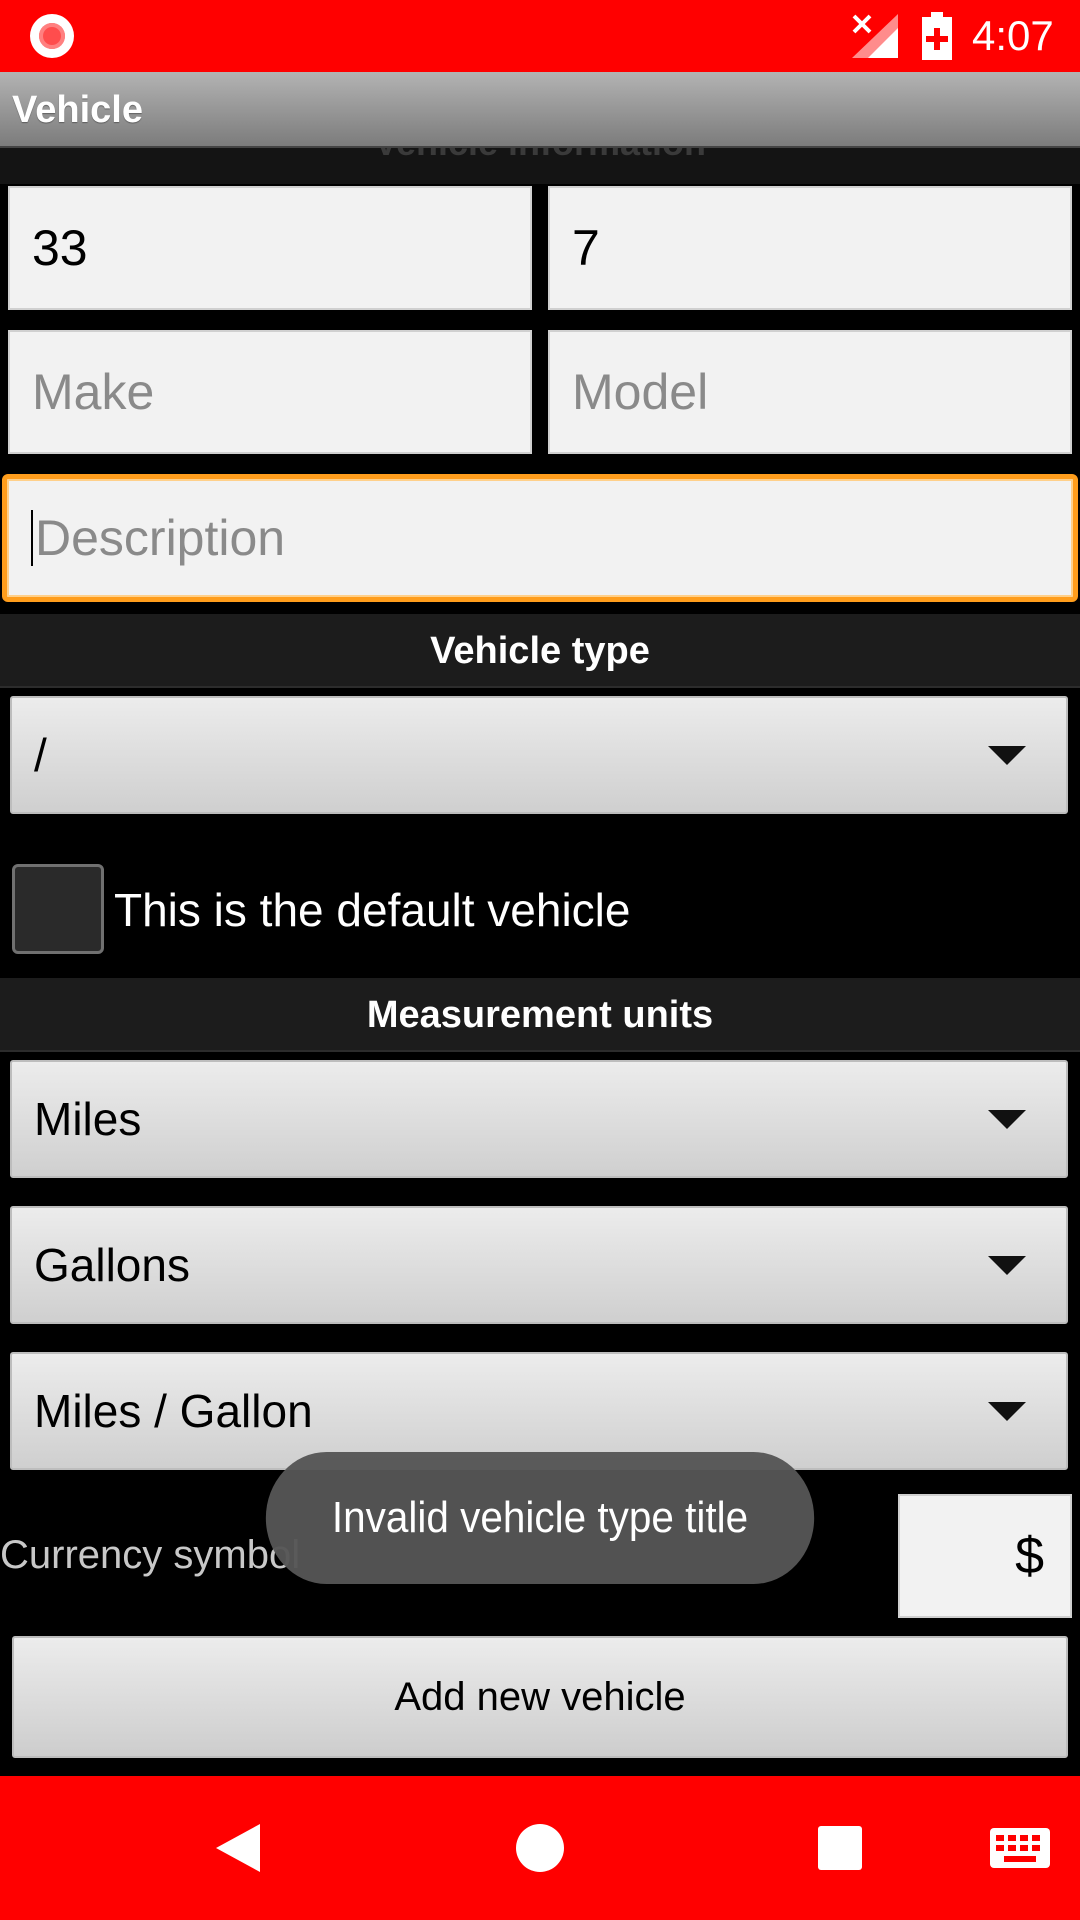 Image resolution: width=1080 pixels, height=1920 pixels. What do you see at coordinates (540, 166) in the screenshot?
I see `section-header-vehicle-information: Vehicle information` at bounding box center [540, 166].